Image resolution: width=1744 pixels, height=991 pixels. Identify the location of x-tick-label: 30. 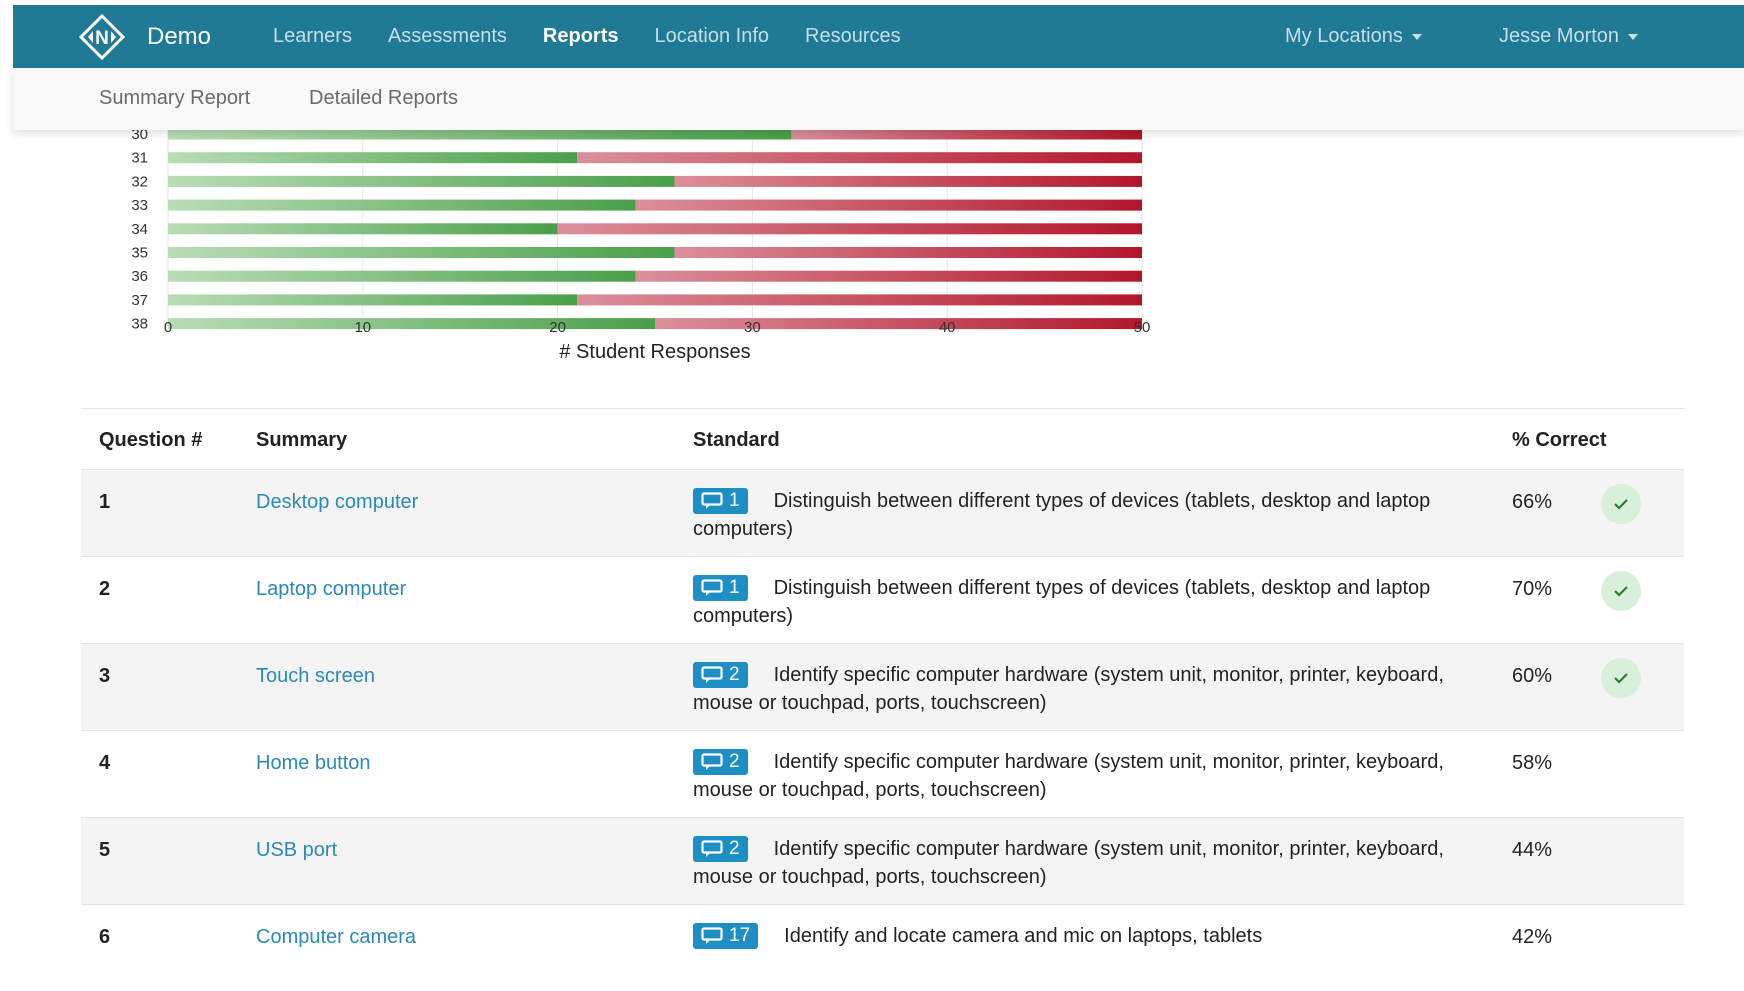
(752, 327).